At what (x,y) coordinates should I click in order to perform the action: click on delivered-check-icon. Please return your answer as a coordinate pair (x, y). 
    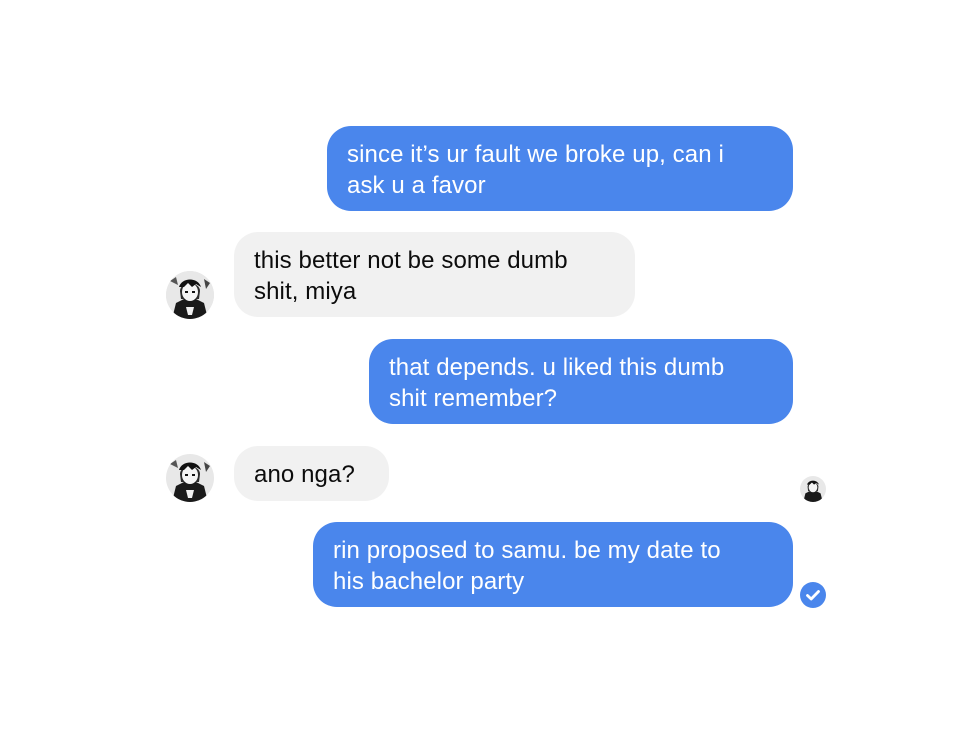
    Looking at the image, I should click on (813, 595).